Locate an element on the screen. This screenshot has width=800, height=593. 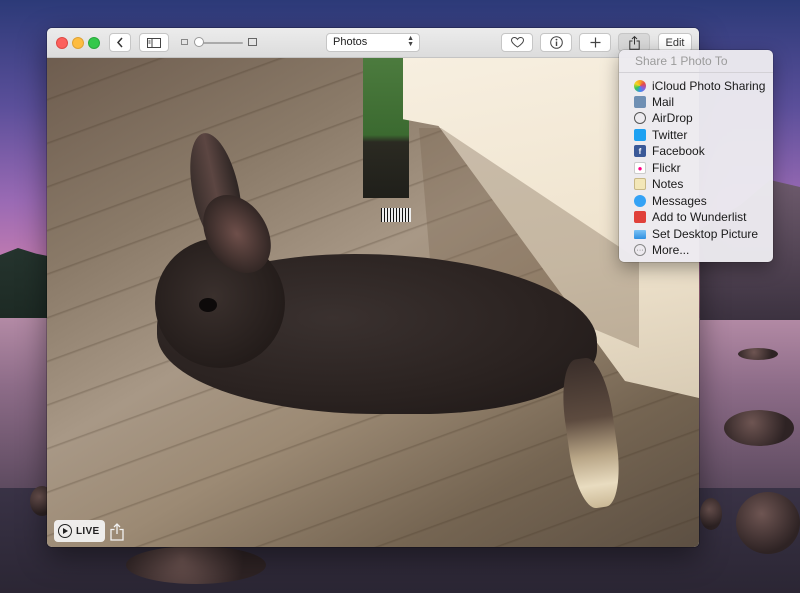
heart-icon is located at coordinates (517, 42).